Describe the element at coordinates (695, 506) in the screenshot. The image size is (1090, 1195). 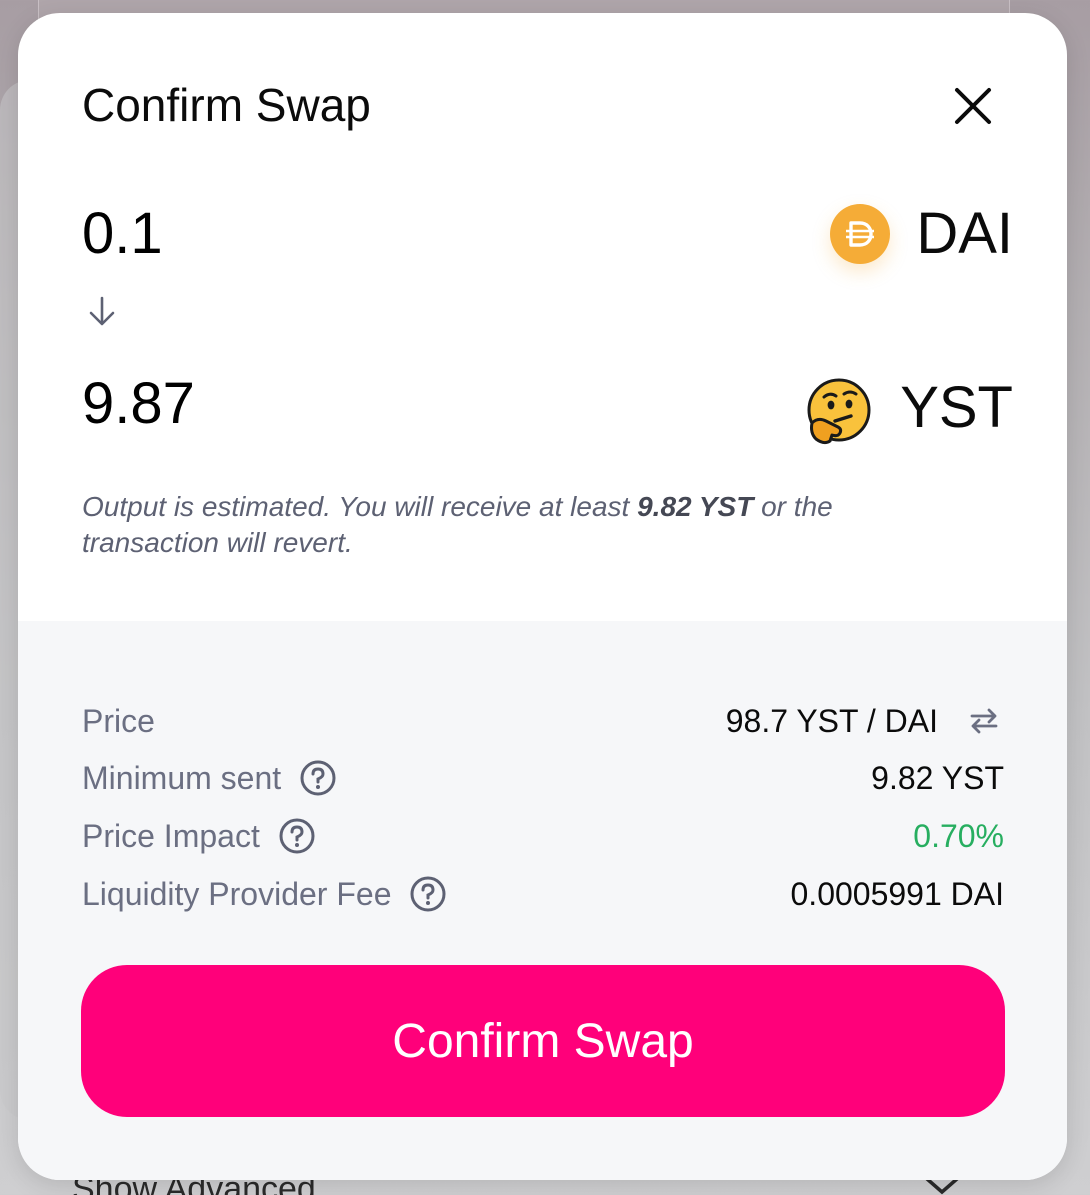
I see `note-minimum: 9.82 YST` at that location.